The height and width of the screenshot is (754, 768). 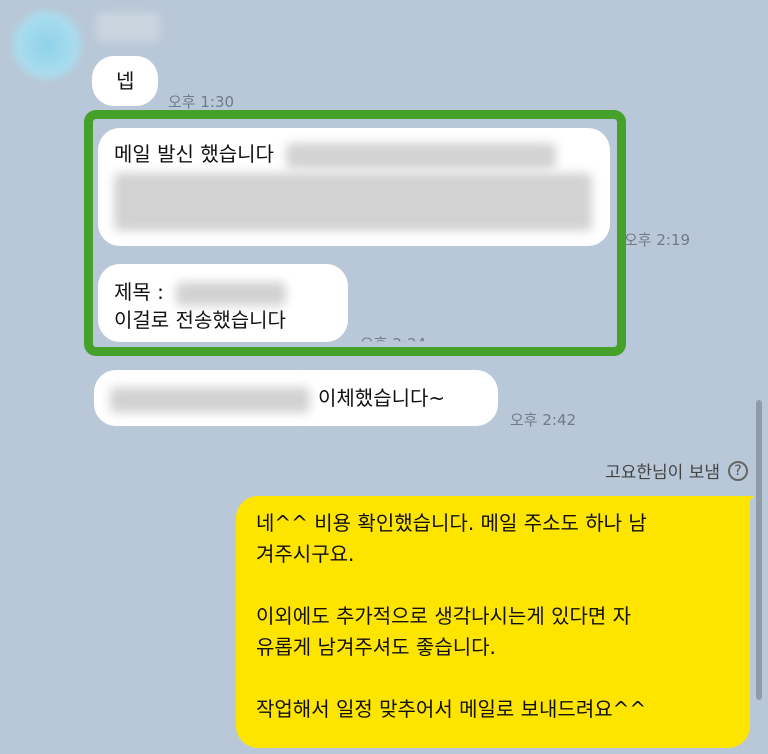 I want to click on message-time: 오후 2:19, so click(x=657, y=240).